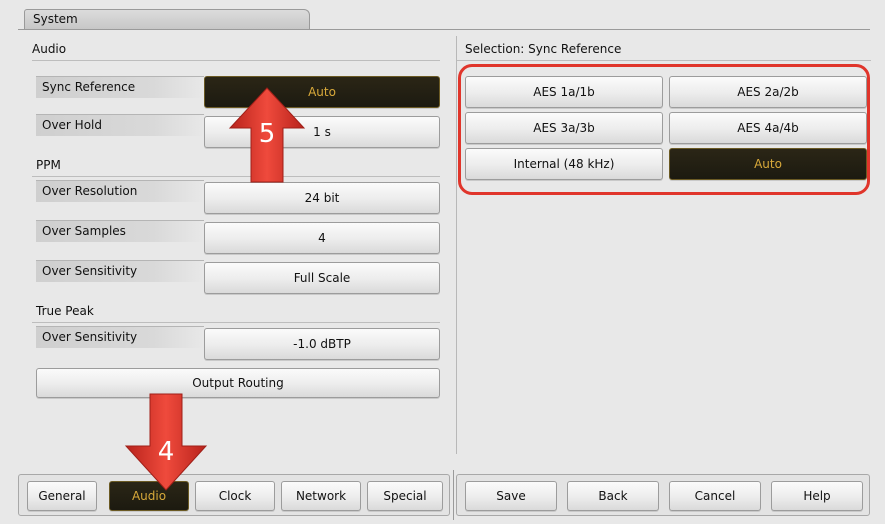  What do you see at coordinates (48, 165) in the screenshot?
I see `ppm-section-header: PPM` at bounding box center [48, 165].